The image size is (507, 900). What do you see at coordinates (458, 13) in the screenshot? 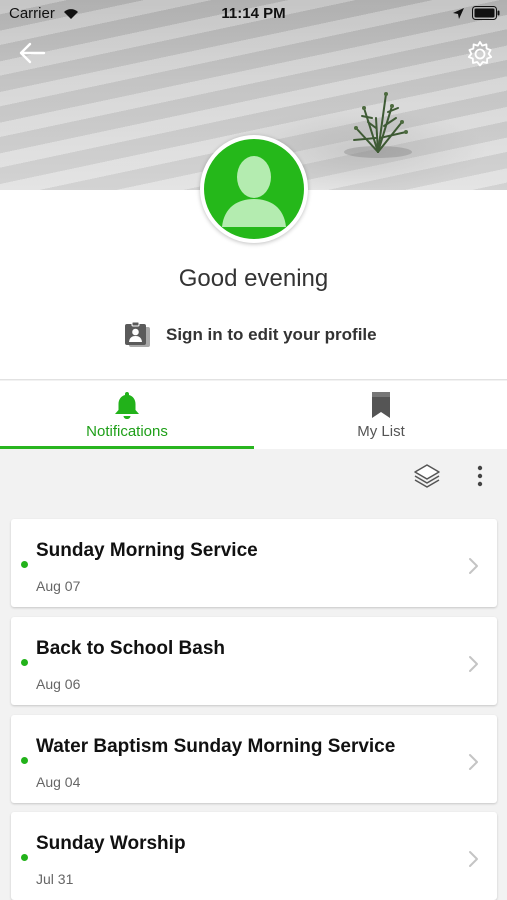
I see `location-arrow-icon` at bounding box center [458, 13].